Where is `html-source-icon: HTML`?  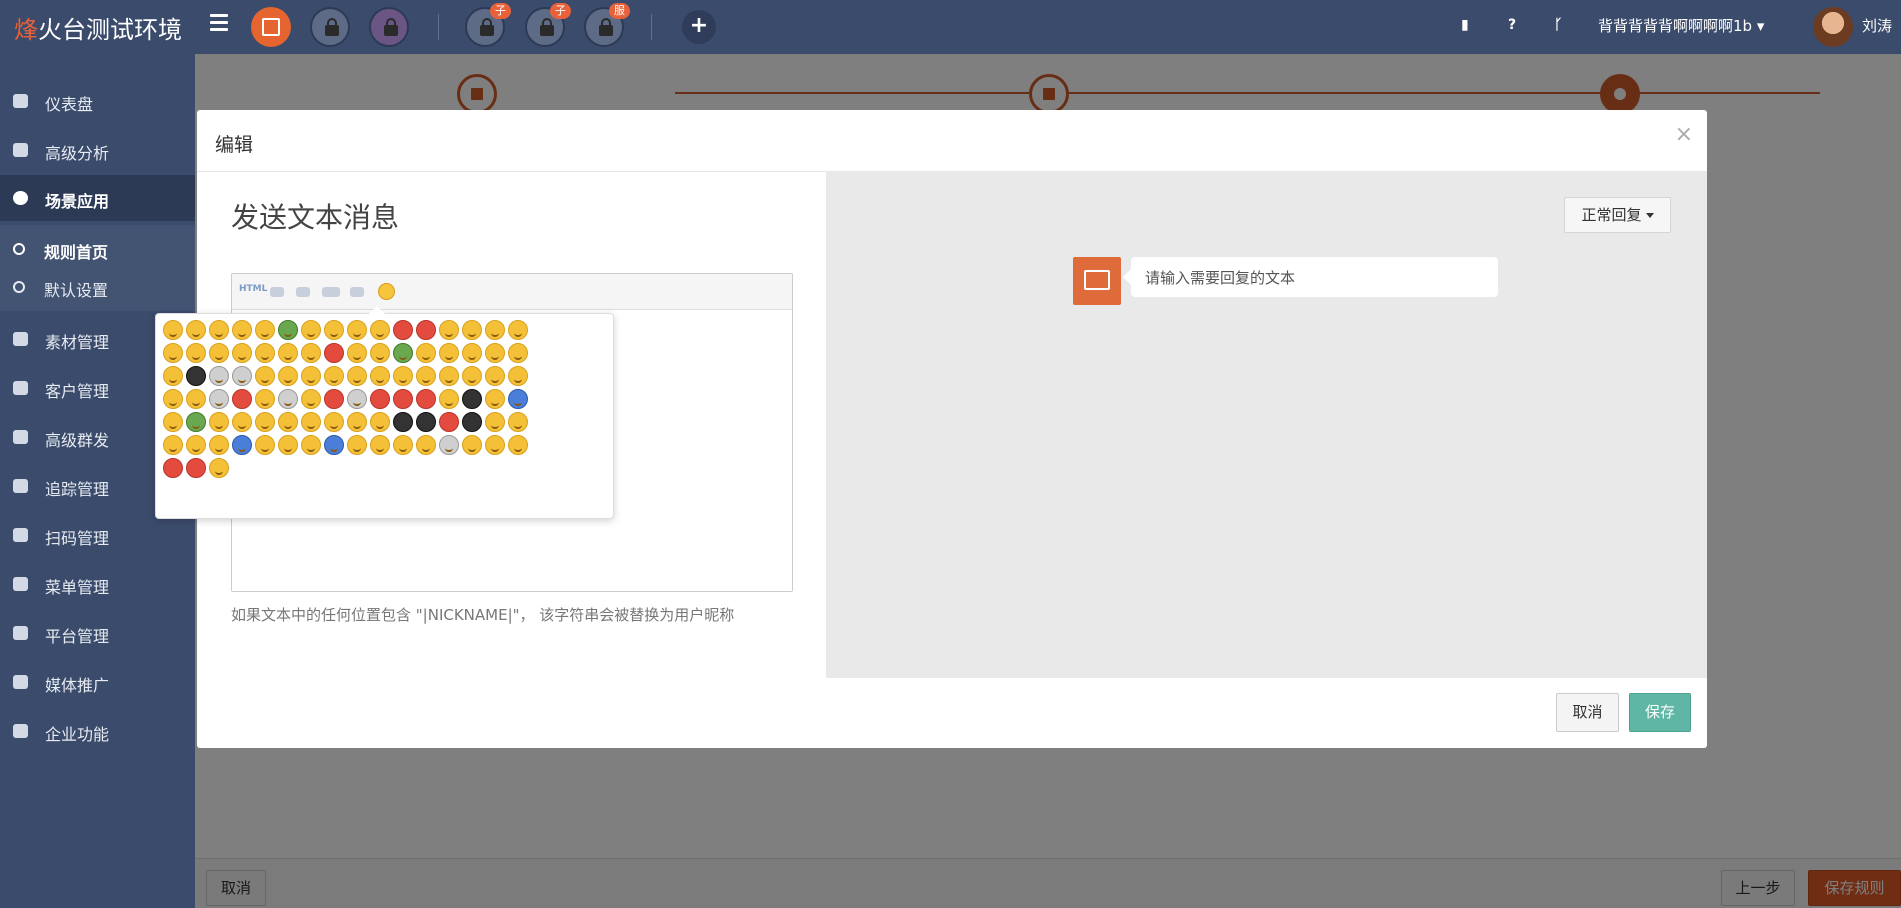 html-source-icon: HTML is located at coordinates (253, 289).